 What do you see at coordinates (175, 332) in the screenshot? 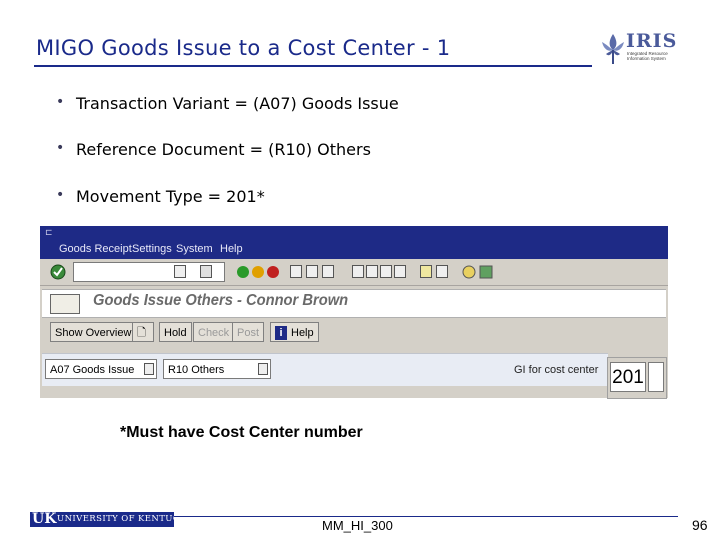
I see `hold-button: Hold` at bounding box center [175, 332].